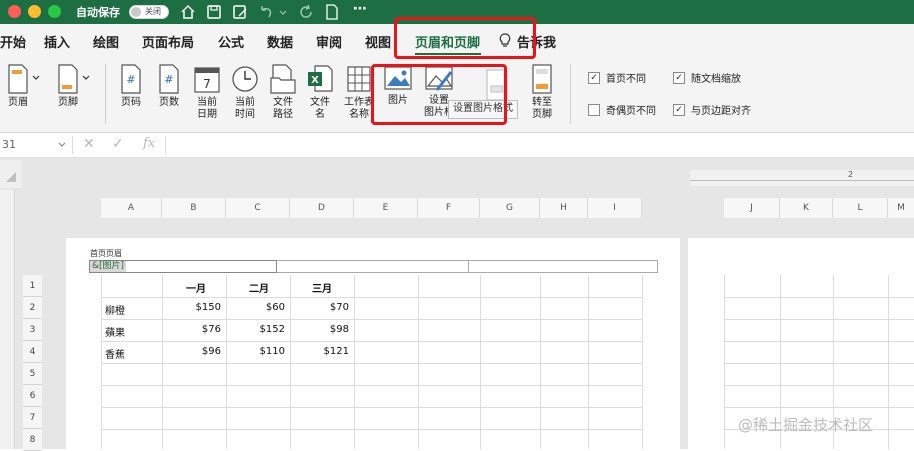  What do you see at coordinates (149, 143) in the screenshot?
I see `function-icon: fx` at bounding box center [149, 143].